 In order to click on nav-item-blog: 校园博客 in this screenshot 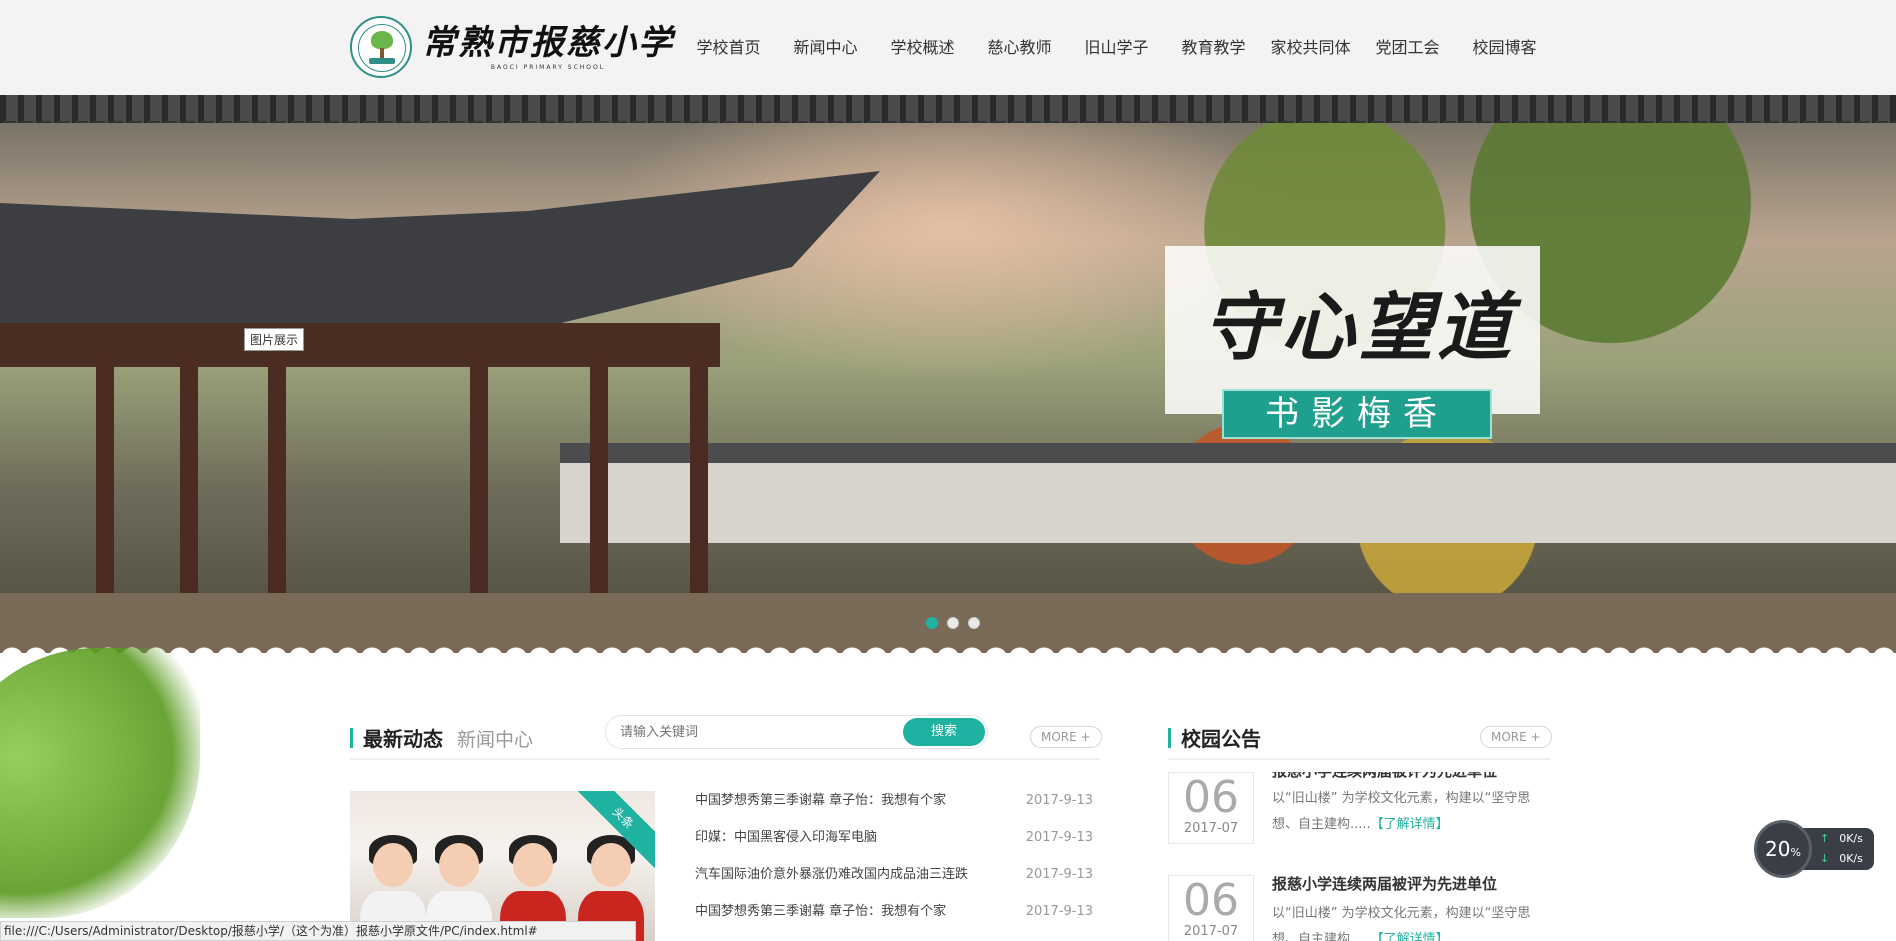, I will do `click(1504, 46)`.